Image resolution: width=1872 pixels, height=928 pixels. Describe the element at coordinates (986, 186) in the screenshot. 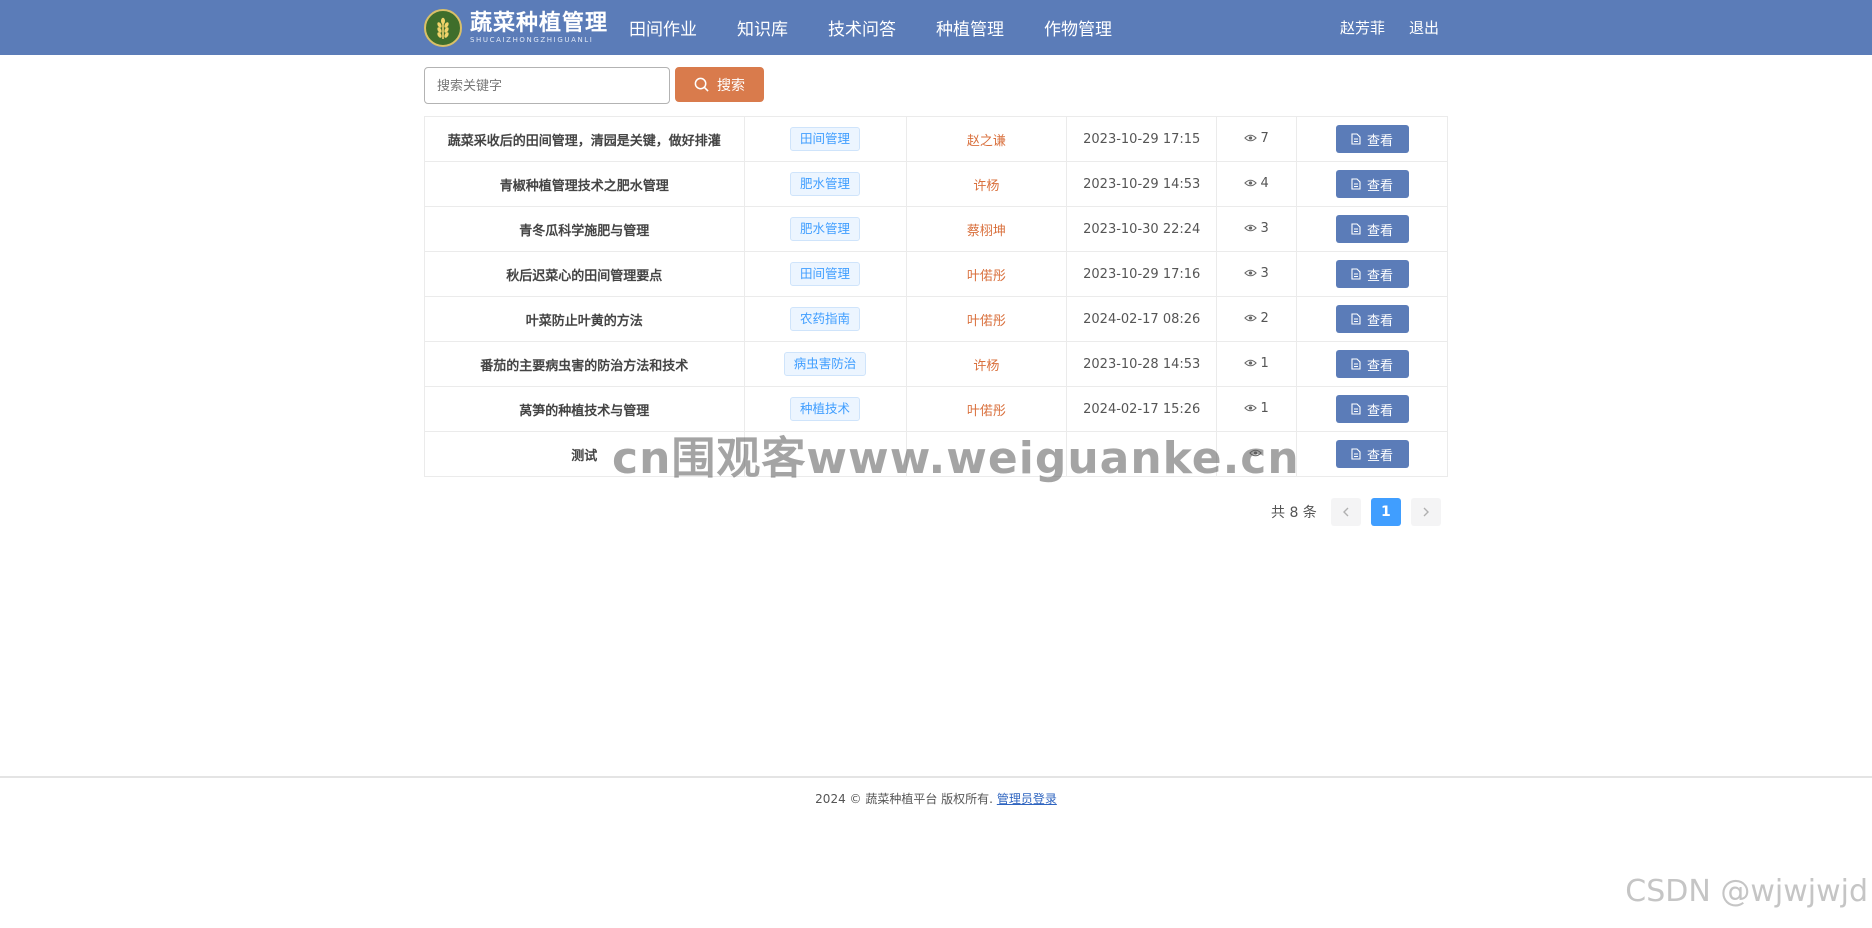

I see `article-author: 许杨` at that location.